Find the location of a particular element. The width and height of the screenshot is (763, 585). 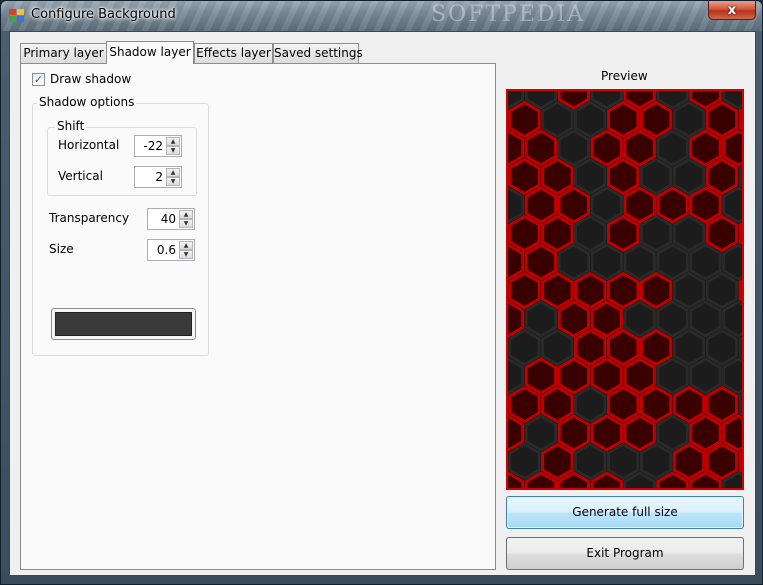

tab-saved-settings: Saved settings is located at coordinates (318, 53).